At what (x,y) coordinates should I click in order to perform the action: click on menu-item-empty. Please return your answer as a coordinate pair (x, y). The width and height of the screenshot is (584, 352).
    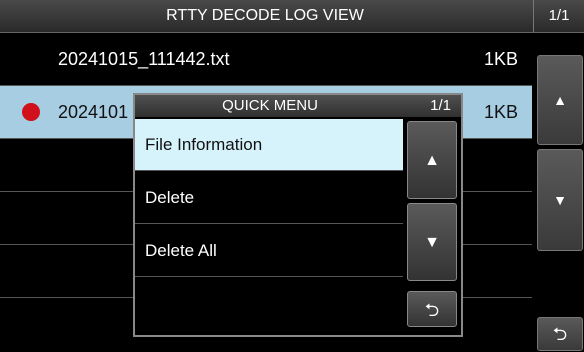
    Looking at the image, I should click on (269, 304).